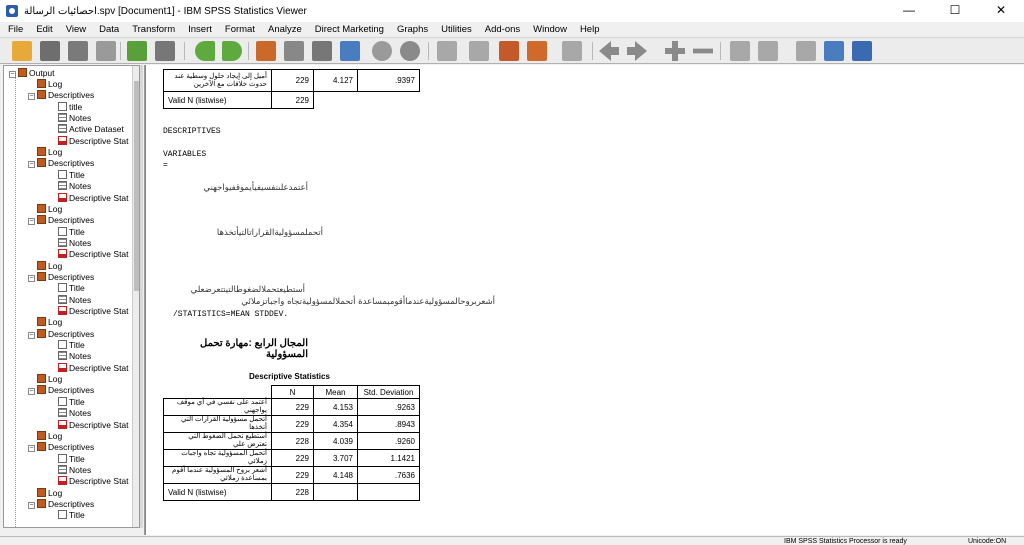 Image resolution: width=1024 pixels, height=545 pixels. What do you see at coordinates (590, 29) in the screenshot?
I see `menu-help: Help` at bounding box center [590, 29].